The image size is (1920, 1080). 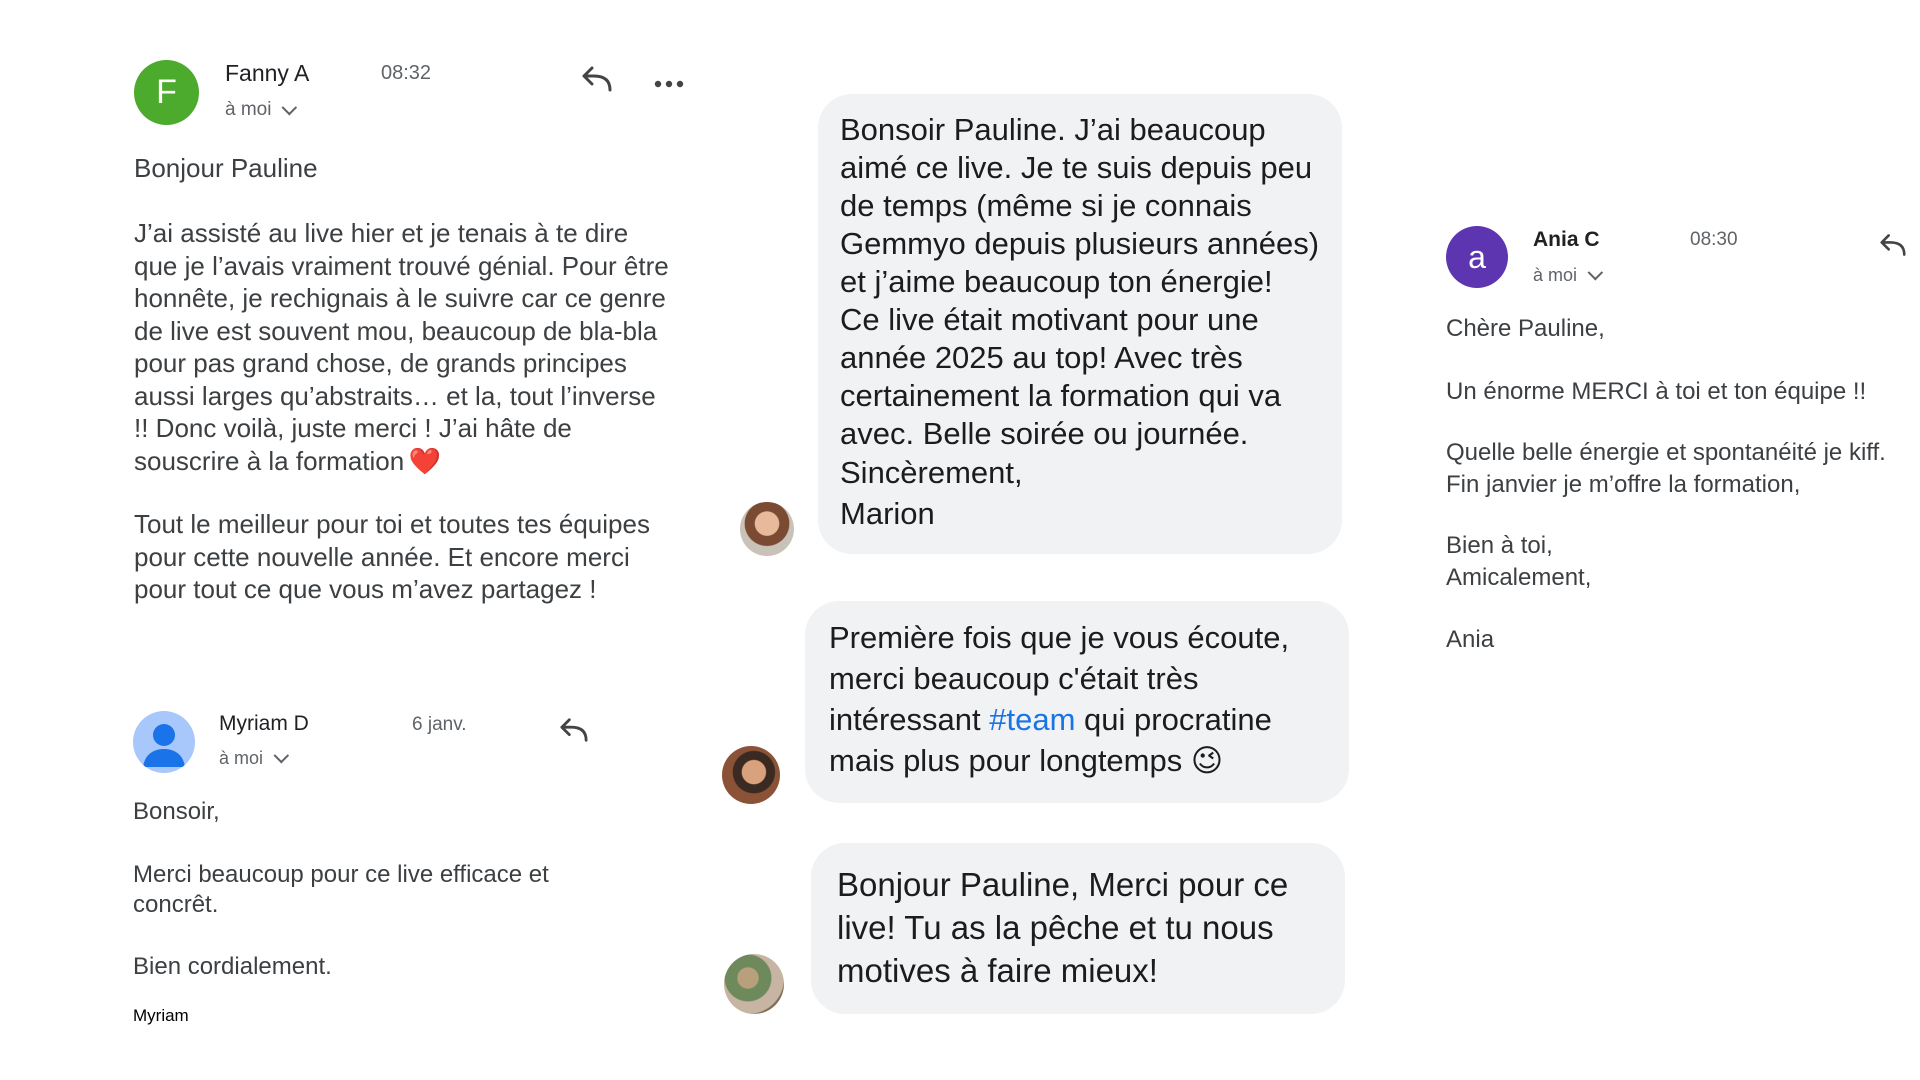 What do you see at coordinates (1470, 639) in the screenshot?
I see `email-signature: Ania` at bounding box center [1470, 639].